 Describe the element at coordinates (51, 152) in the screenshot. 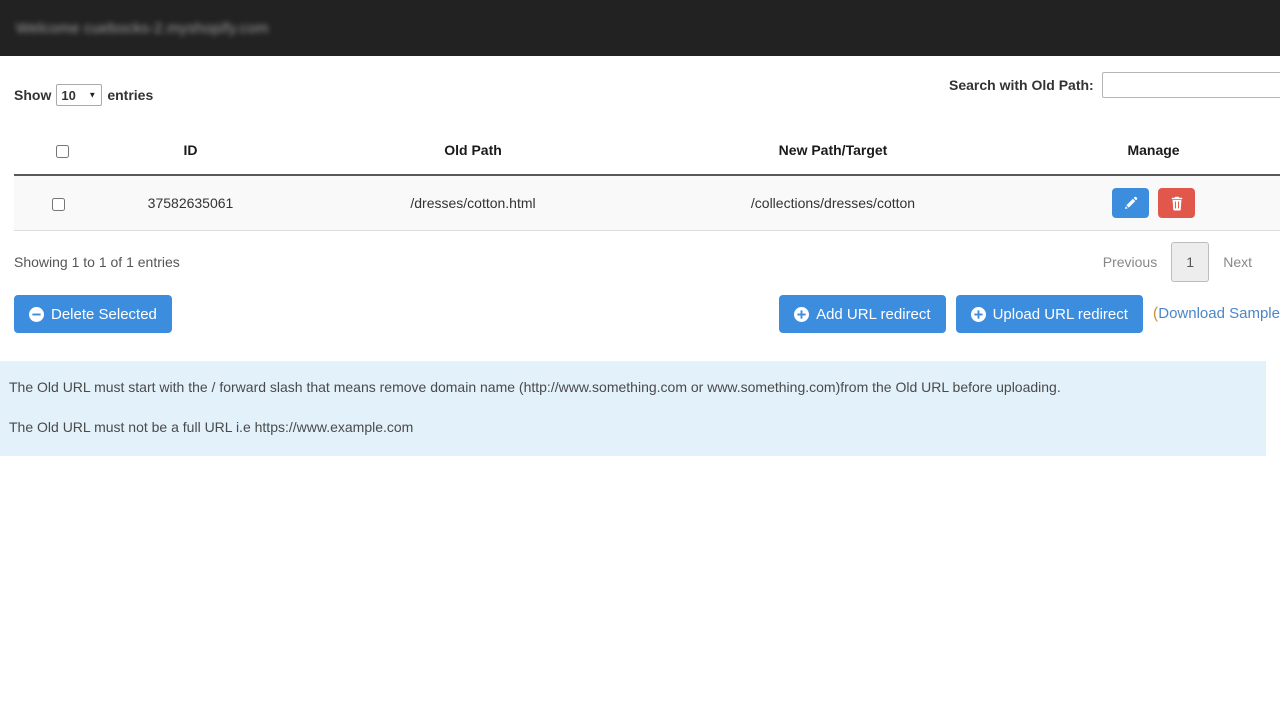

I see `column-header-select` at that location.